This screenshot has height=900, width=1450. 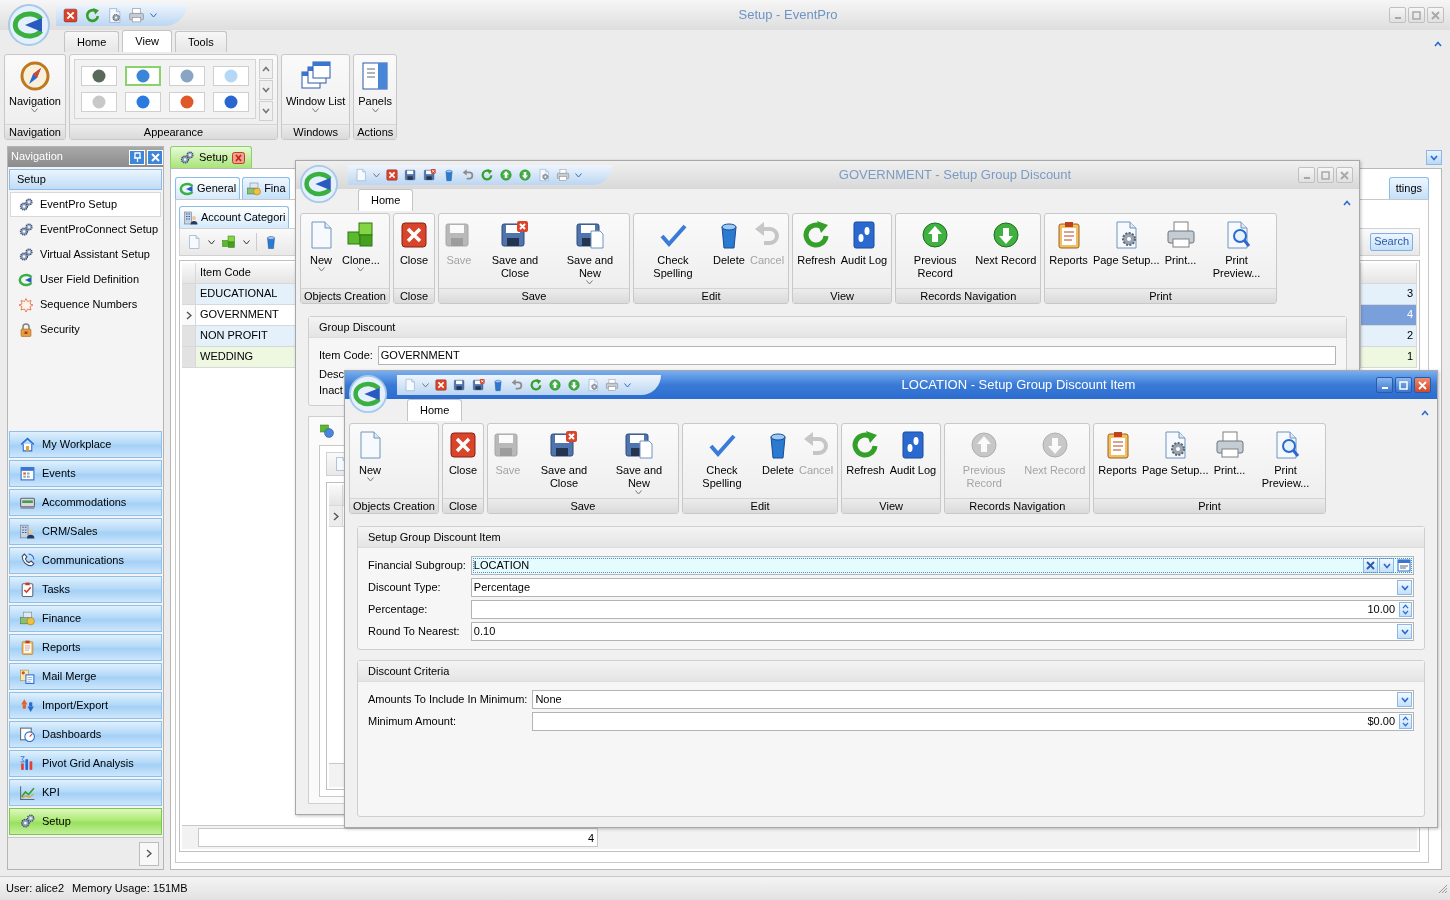 I want to click on nav-item: Sequence Numbers, so click(x=85, y=304).